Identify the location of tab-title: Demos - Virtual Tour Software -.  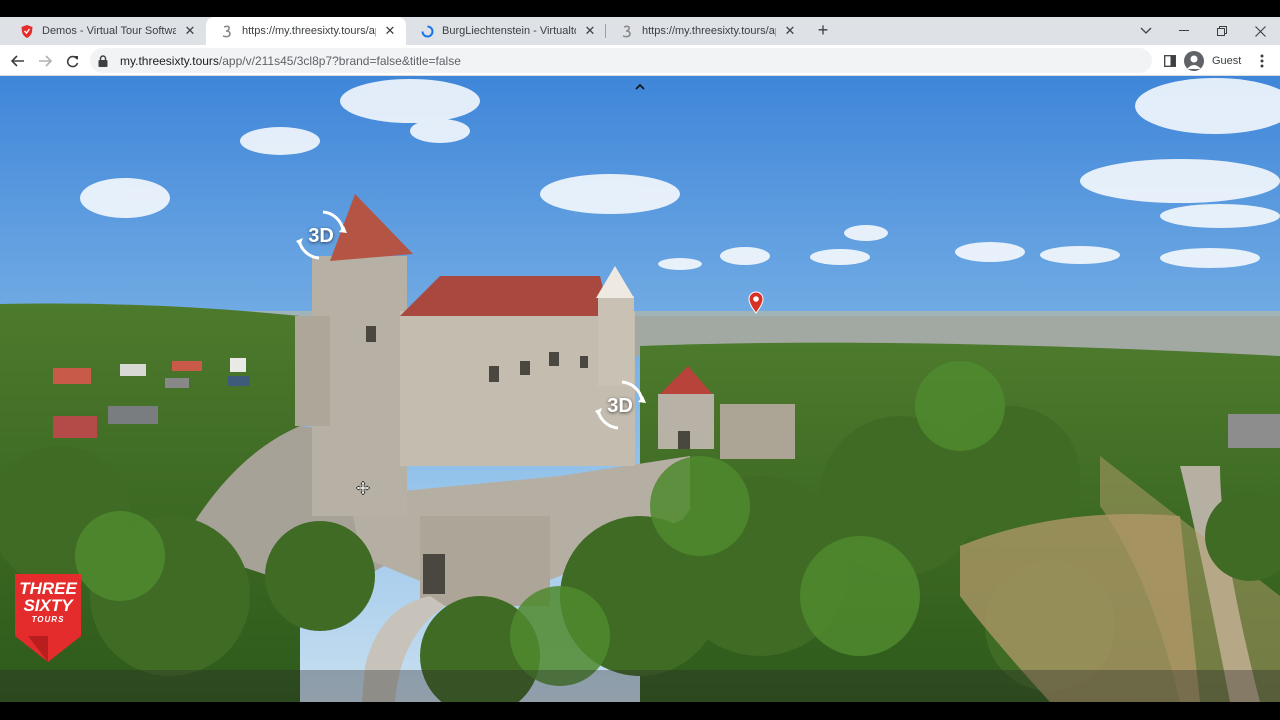
(109, 31).